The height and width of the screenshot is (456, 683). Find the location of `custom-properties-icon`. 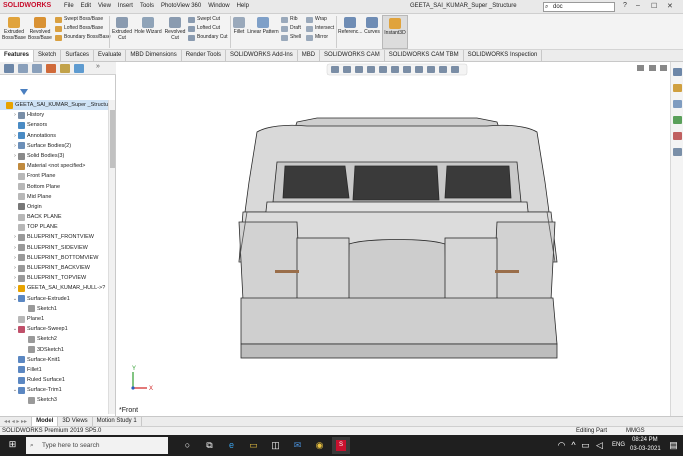

custom-properties-icon is located at coordinates (677, 152).